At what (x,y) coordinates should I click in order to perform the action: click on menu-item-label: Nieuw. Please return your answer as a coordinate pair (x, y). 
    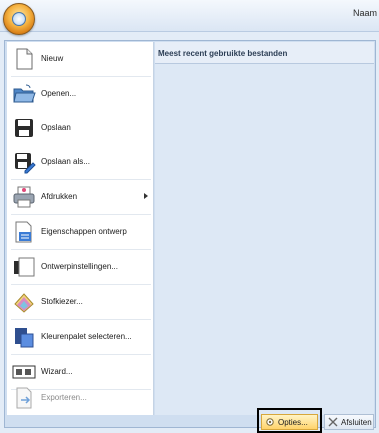
    Looking at the image, I should click on (52, 58).